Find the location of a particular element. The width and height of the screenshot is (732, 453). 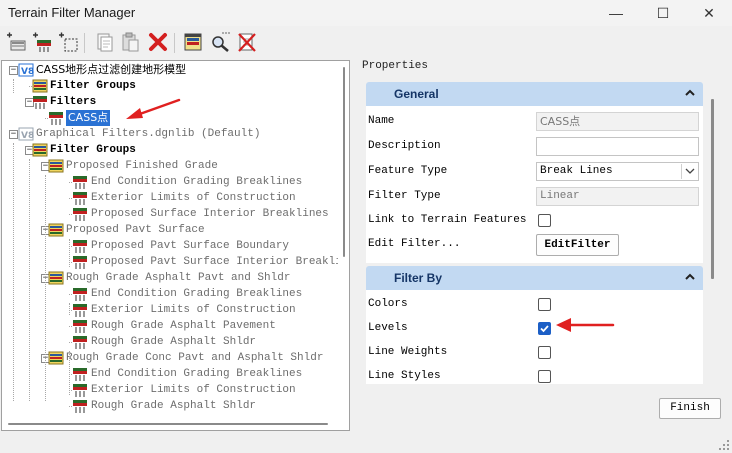

new-graphical-filter-button is located at coordinates (68, 42).